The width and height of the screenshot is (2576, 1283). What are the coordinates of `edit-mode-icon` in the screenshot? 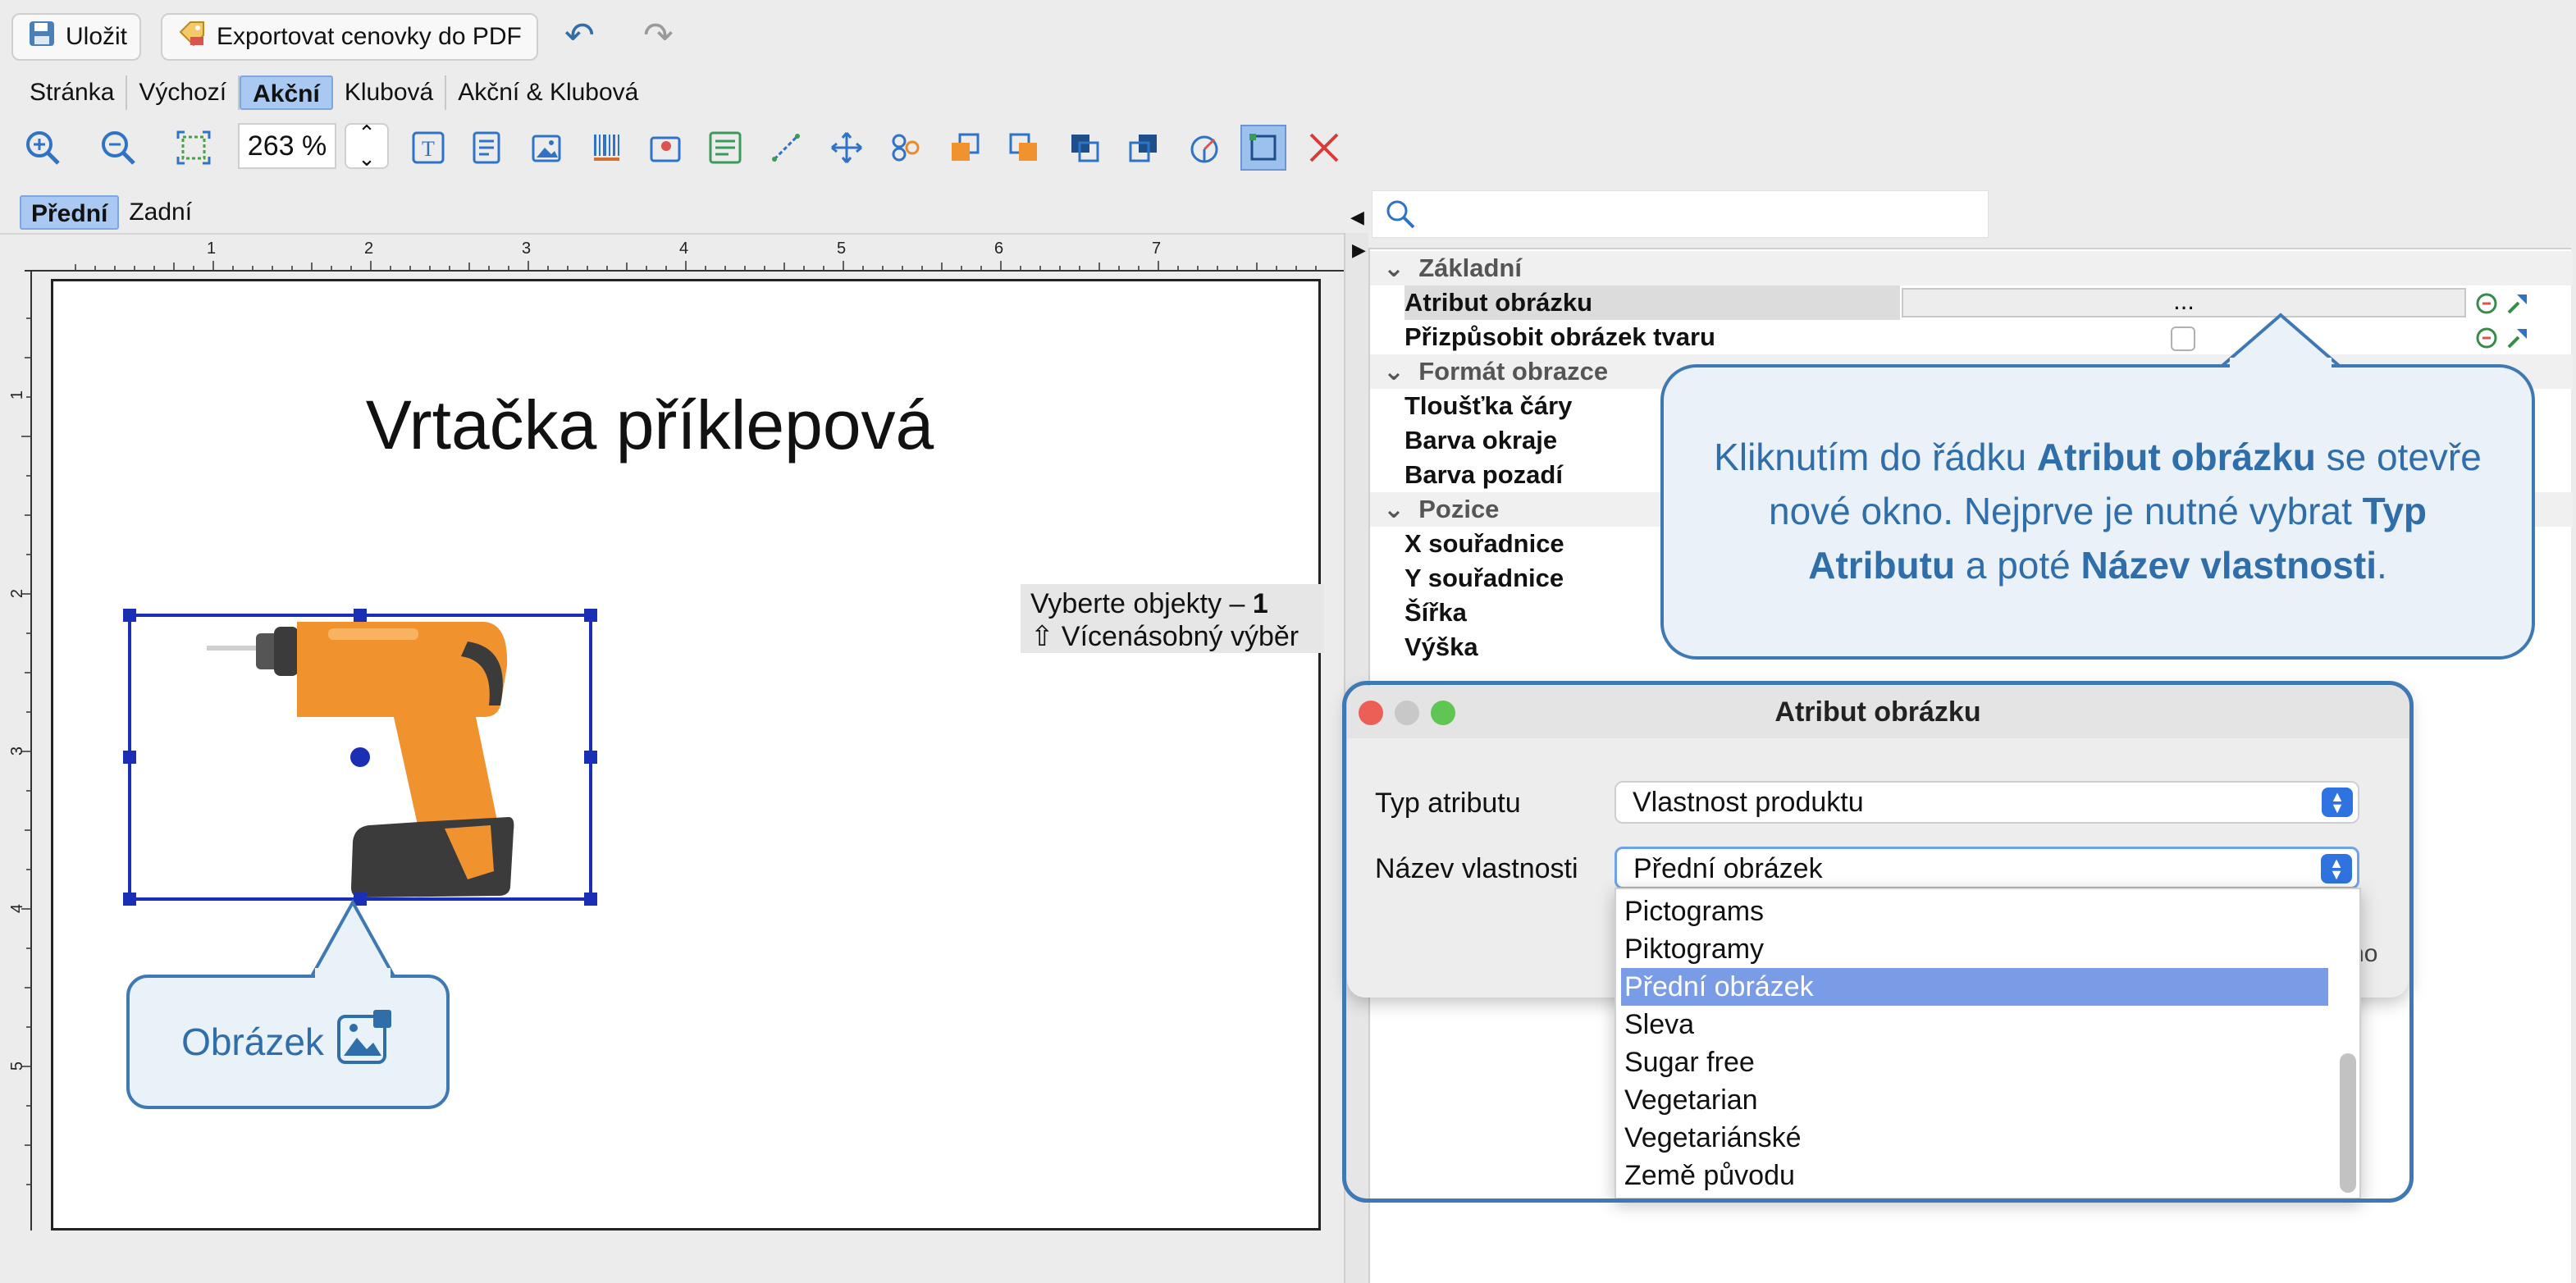 It's located at (1263, 148).